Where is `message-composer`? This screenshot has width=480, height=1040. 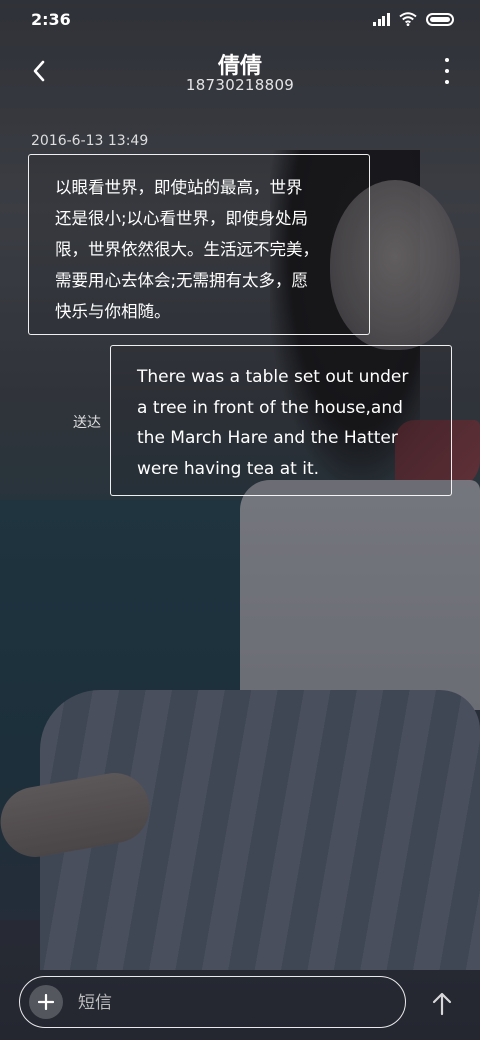
message-composer is located at coordinates (212, 1002).